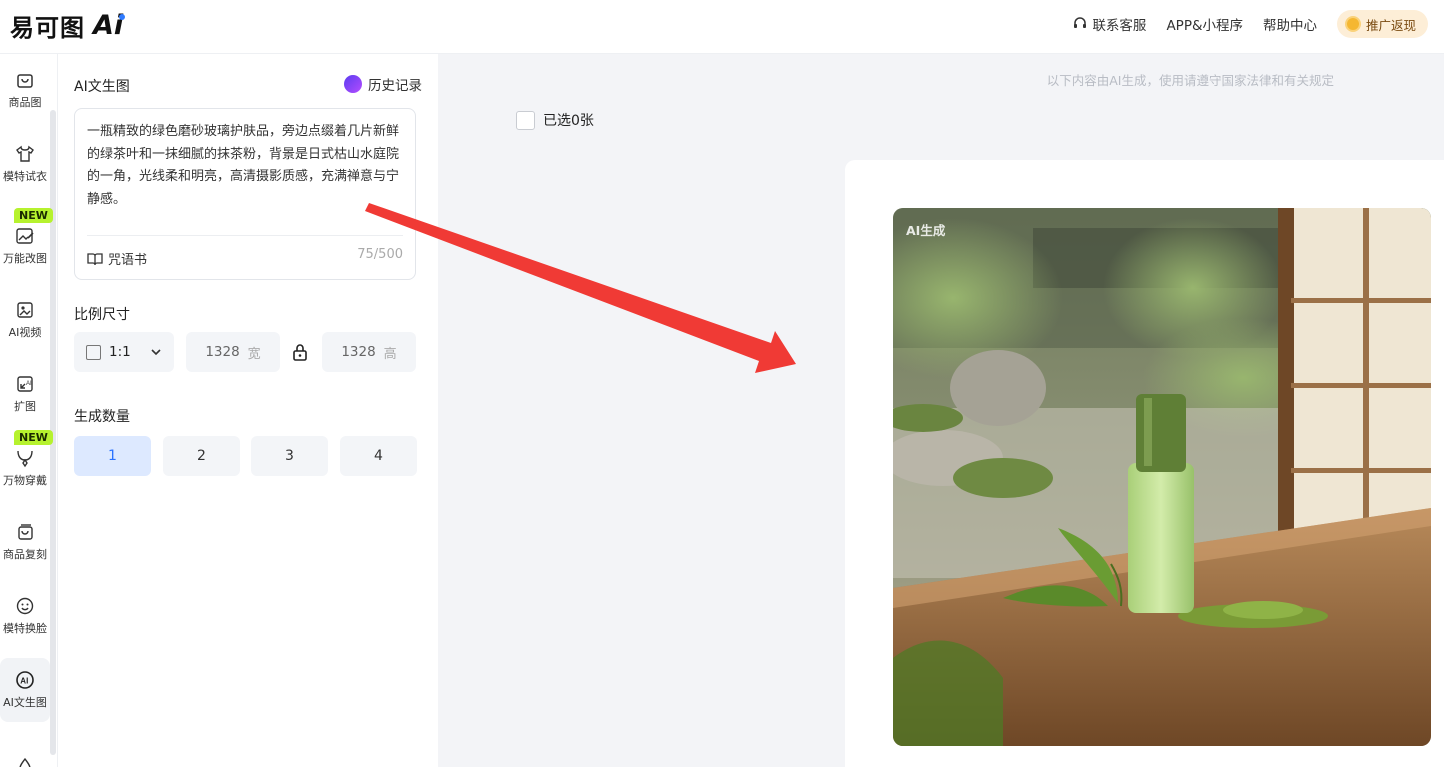 This screenshot has height=767, width=1444. Describe the element at coordinates (25, 102) in the screenshot. I see `sidebar-item-label: 商品图` at that location.